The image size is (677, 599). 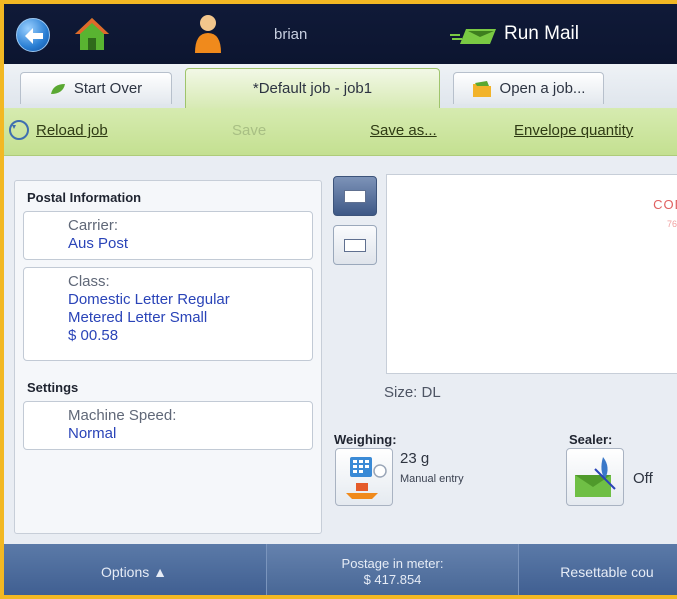 I want to click on postal-info-title: Postal Information, so click(x=84, y=197).